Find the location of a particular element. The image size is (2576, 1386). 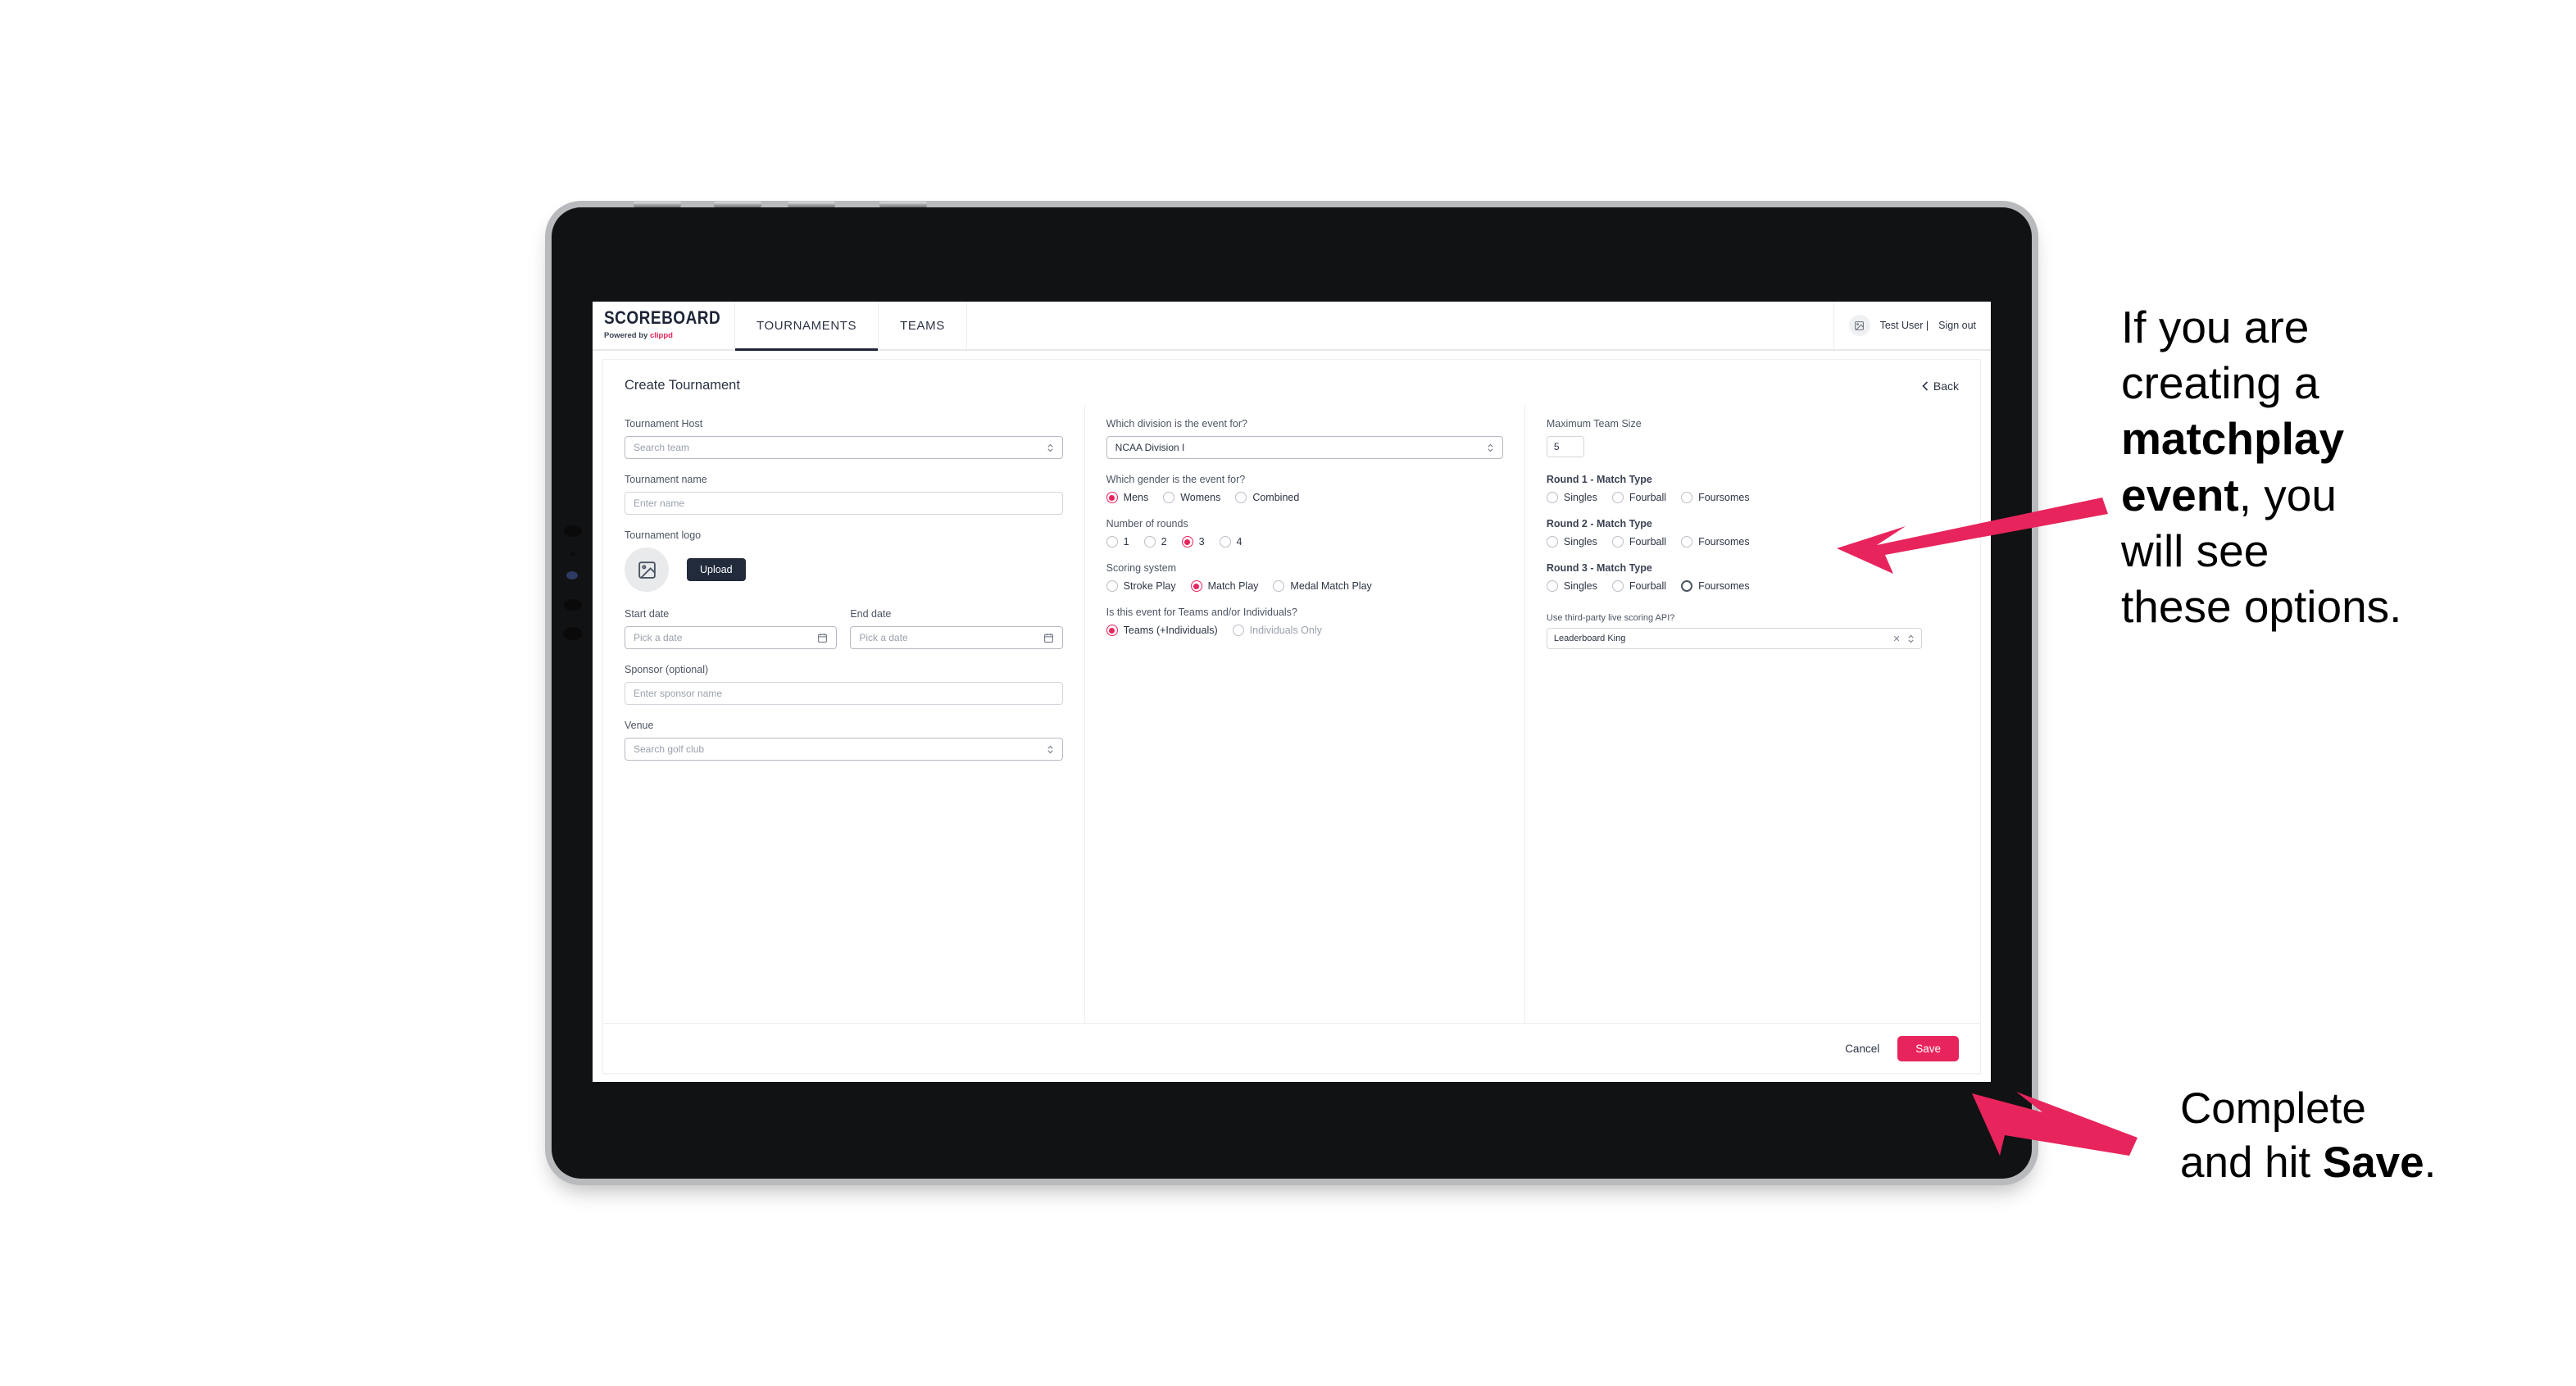

rounds-option-1: 1 is located at coordinates (1117, 542).